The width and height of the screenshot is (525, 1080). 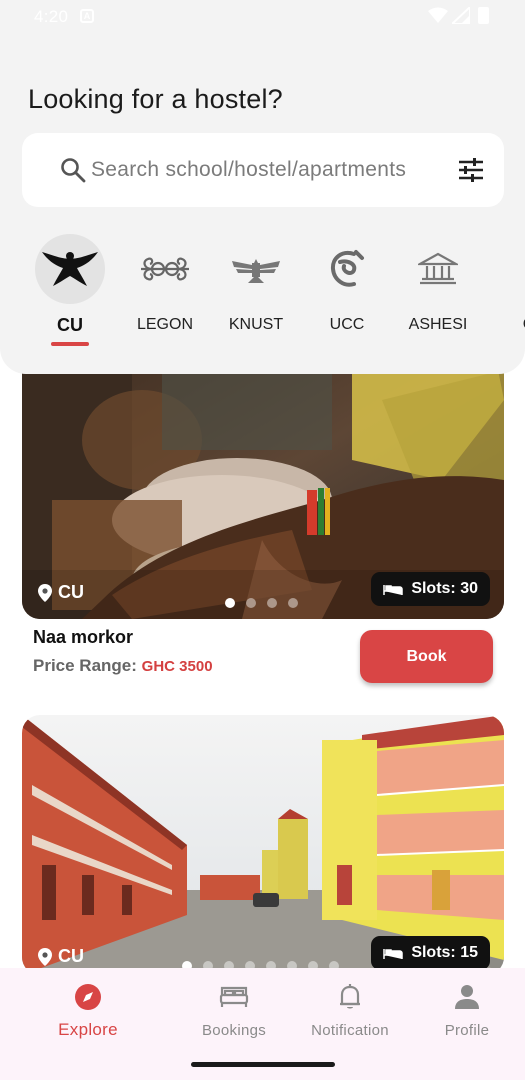 What do you see at coordinates (73, 170) in the screenshot?
I see `search-icon` at bounding box center [73, 170].